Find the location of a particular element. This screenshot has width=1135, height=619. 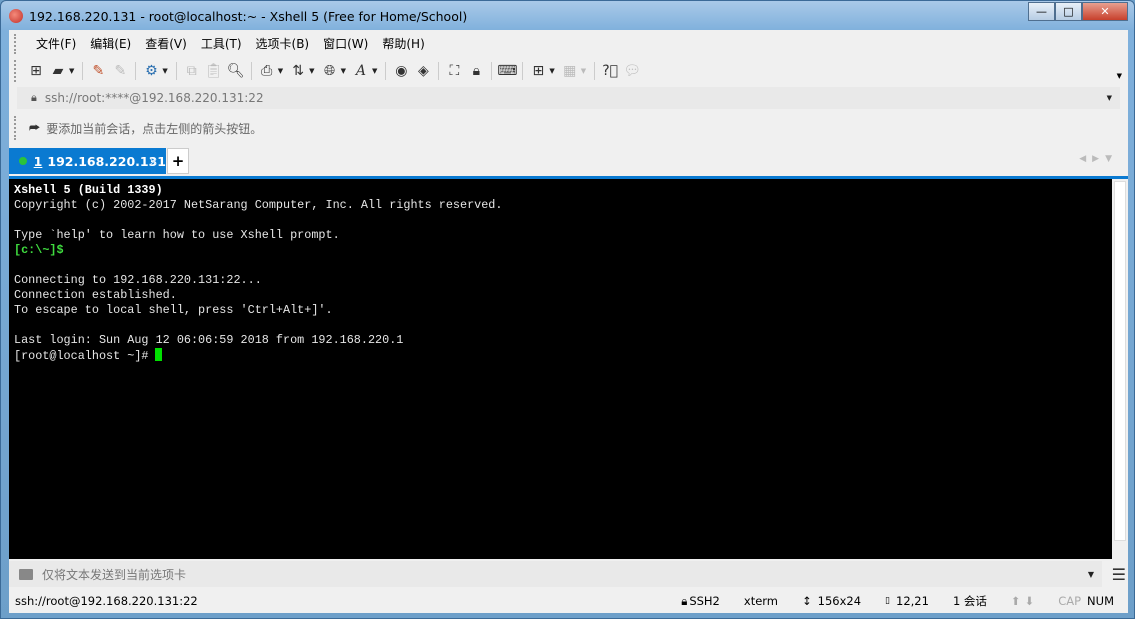

layout-icon: ▦ is located at coordinates (570, 71).